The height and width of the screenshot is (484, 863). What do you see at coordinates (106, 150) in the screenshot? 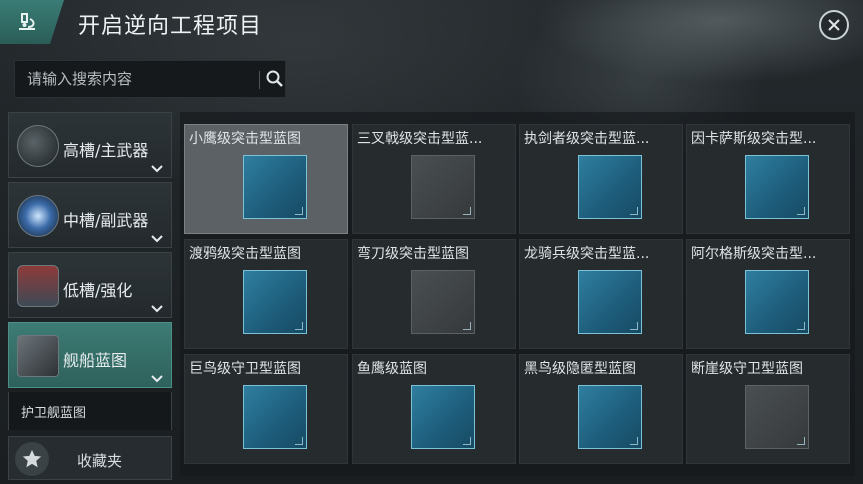
I see `category-label: 高槽/主武器` at bounding box center [106, 150].